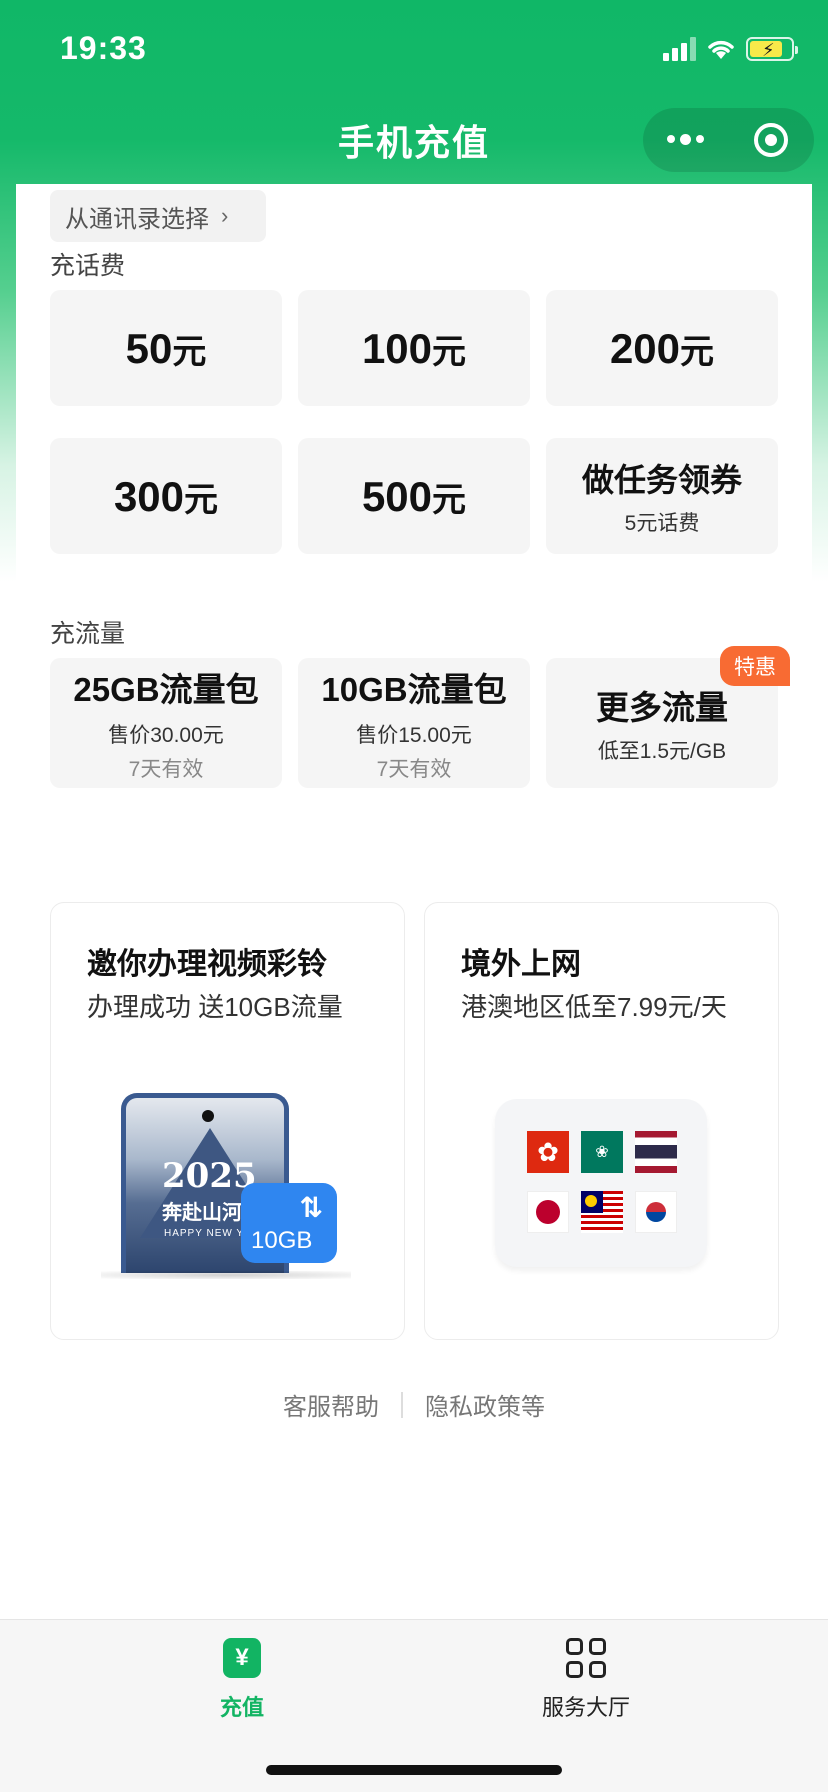  What do you see at coordinates (662, 751) in the screenshot?
I see `more-data-subtitle: 低至1.5元/GB` at bounding box center [662, 751].